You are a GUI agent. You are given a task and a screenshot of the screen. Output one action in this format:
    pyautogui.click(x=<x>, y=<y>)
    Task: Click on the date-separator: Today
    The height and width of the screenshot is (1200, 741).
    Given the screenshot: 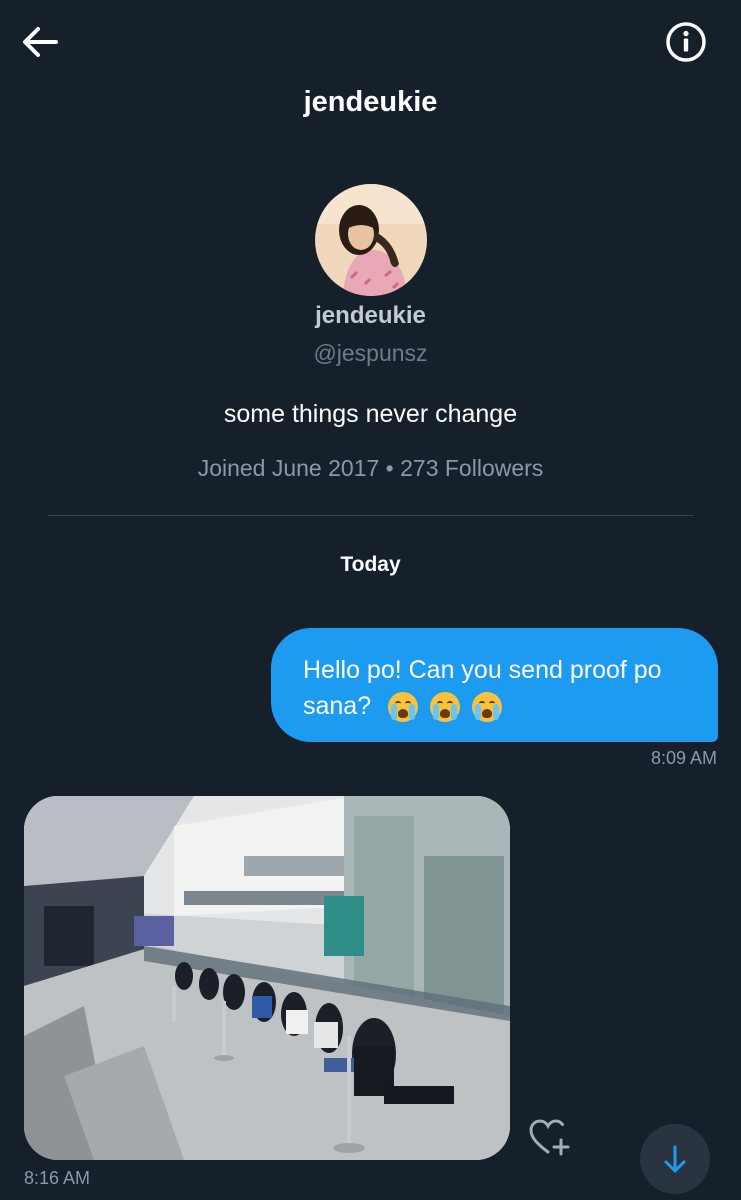 What is the action you would take?
    pyautogui.click(x=370, y=564)
    